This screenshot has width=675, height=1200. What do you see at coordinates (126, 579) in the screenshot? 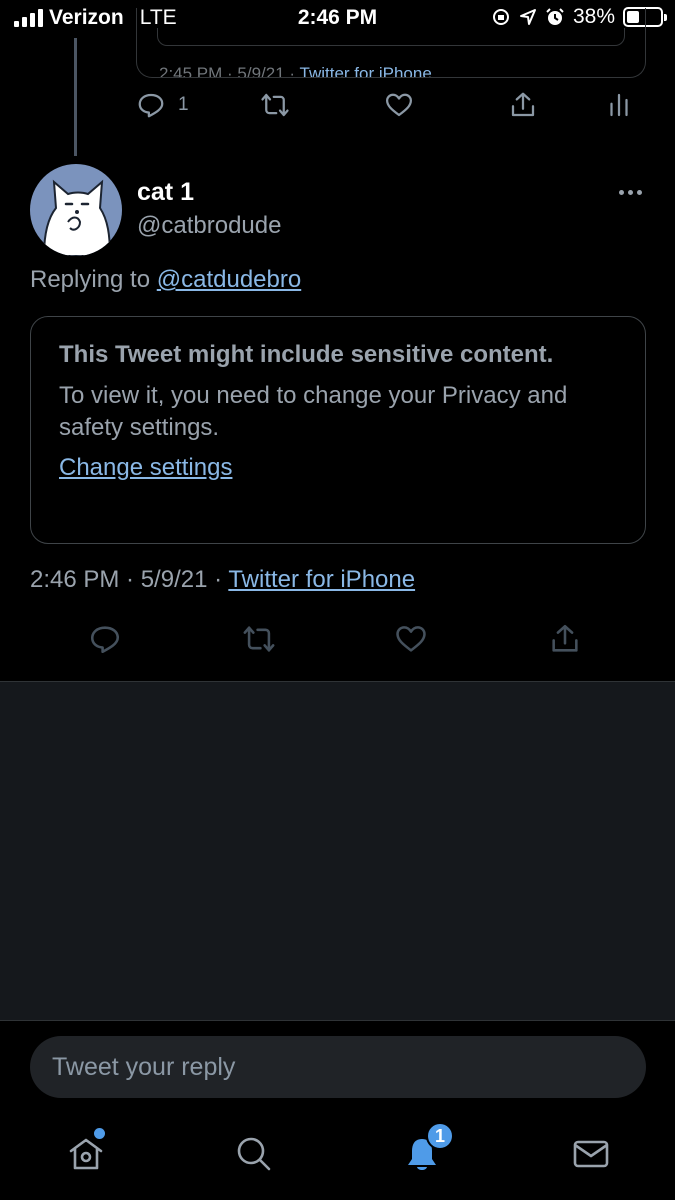
I see `tweet-timestamp: 2:46 PM · 5/9/21 ·` at bounding box center [126, 579].